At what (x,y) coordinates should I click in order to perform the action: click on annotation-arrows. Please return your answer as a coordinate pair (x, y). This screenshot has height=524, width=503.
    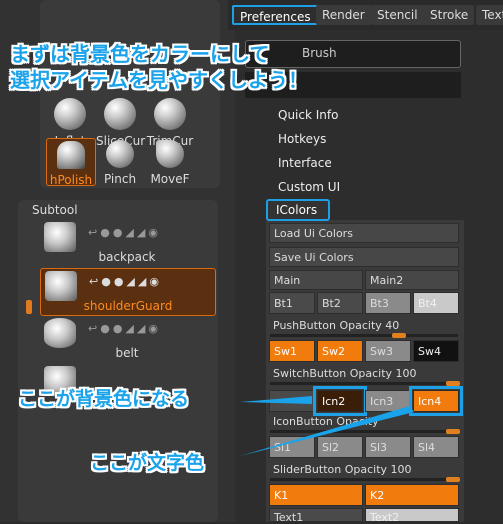
    Looking at the image, I should click on (327, 426).